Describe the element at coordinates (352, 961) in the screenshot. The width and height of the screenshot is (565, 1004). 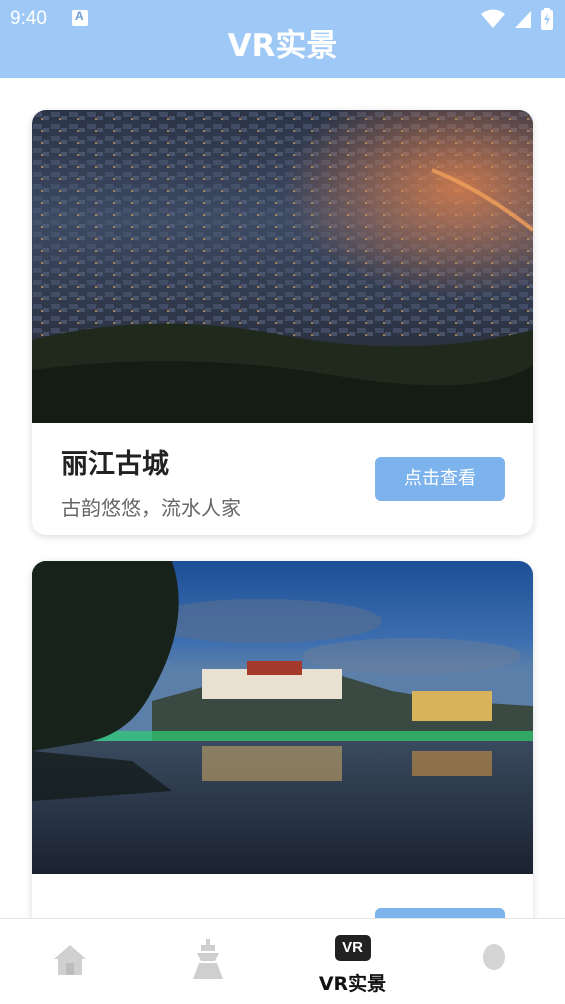
I see `nav-item-vr: VR VR实景` at that location.